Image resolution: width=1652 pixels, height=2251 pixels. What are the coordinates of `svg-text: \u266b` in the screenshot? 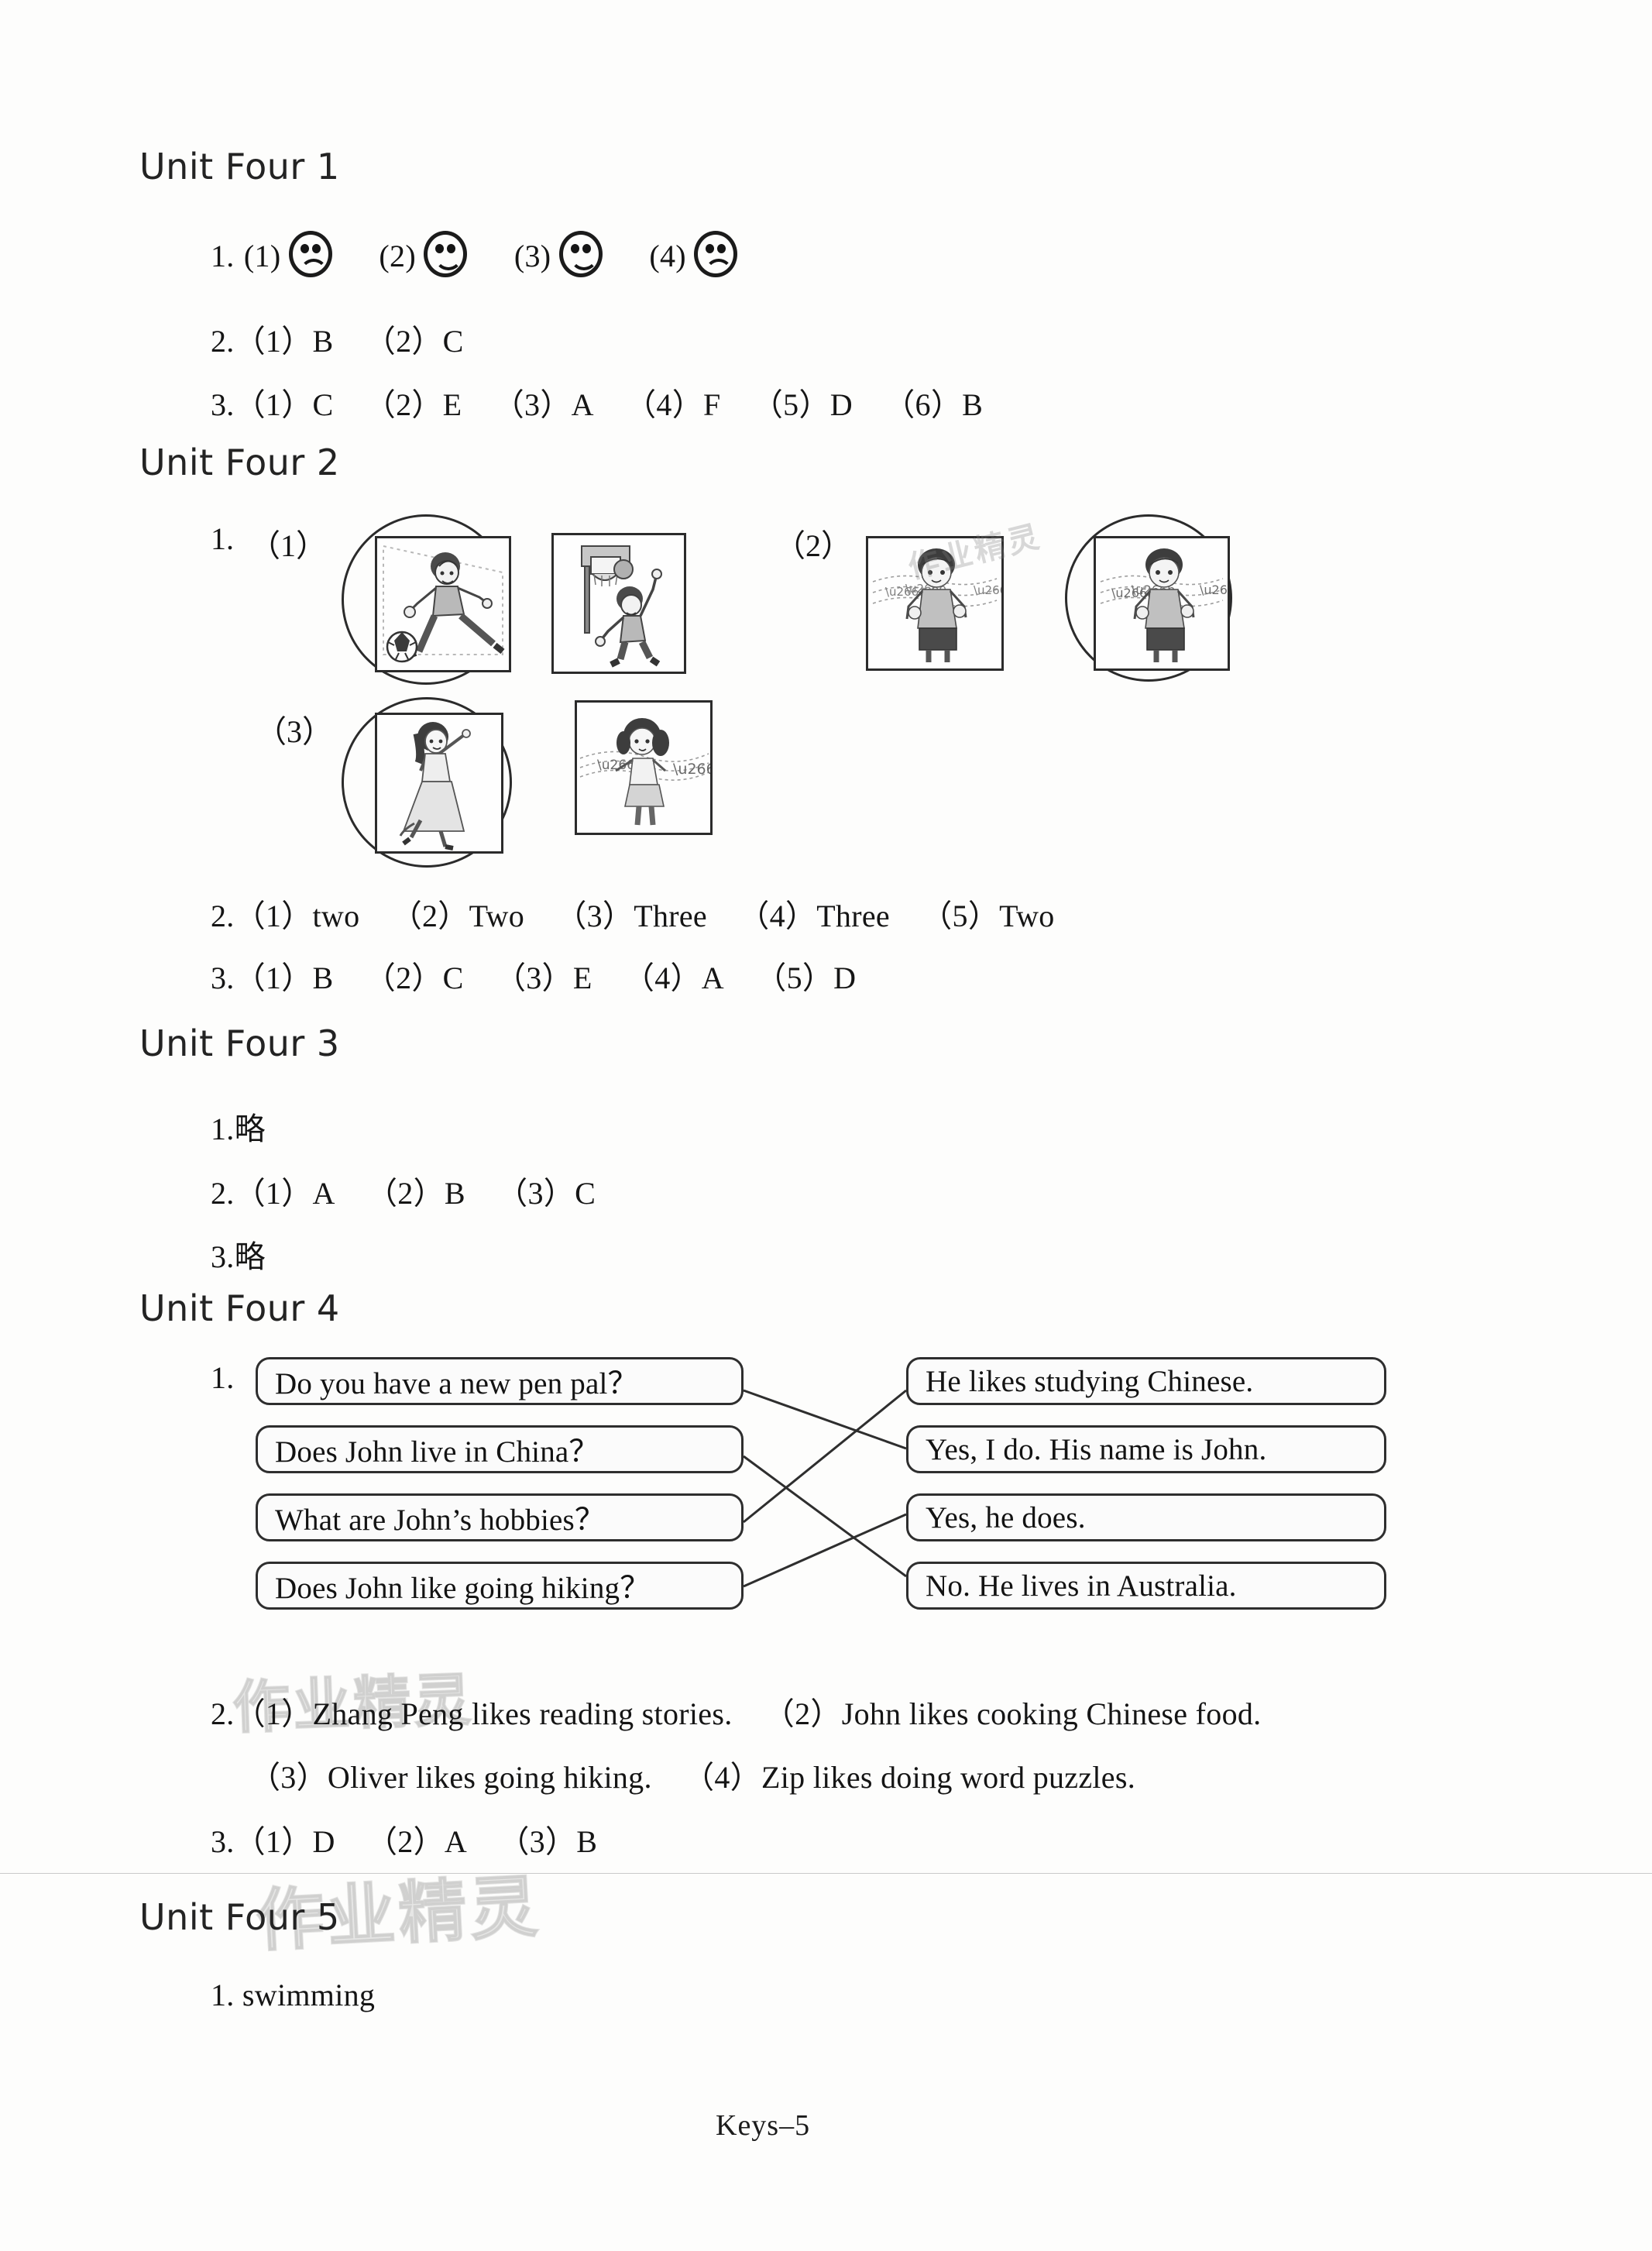 It's located at (691, 769).